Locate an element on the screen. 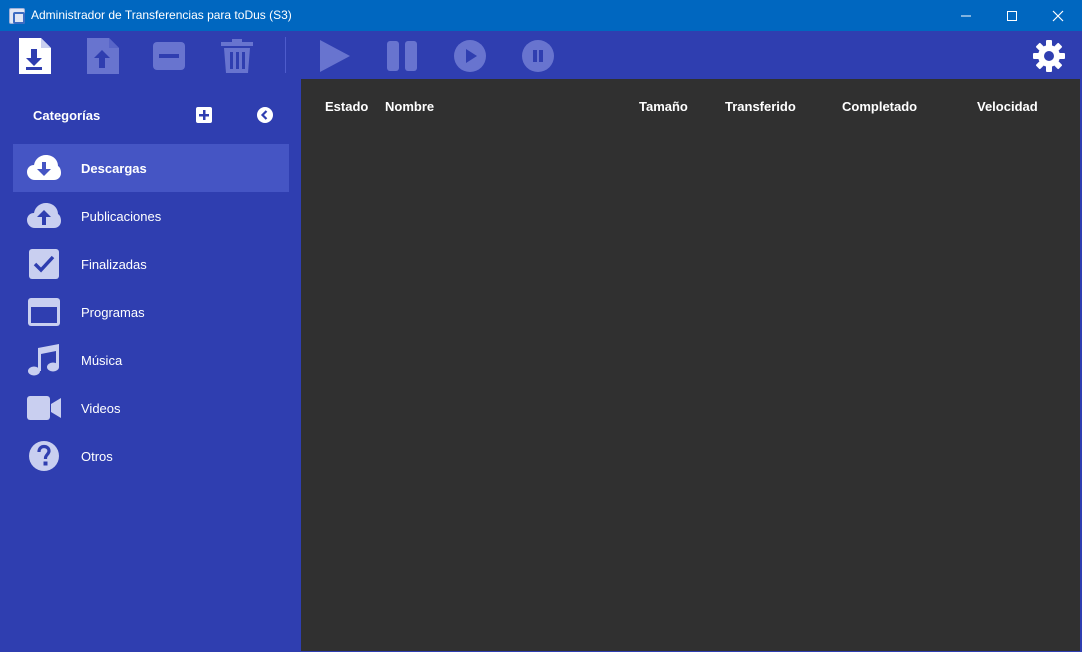  settings-button is located at coordinates (1049, 56).